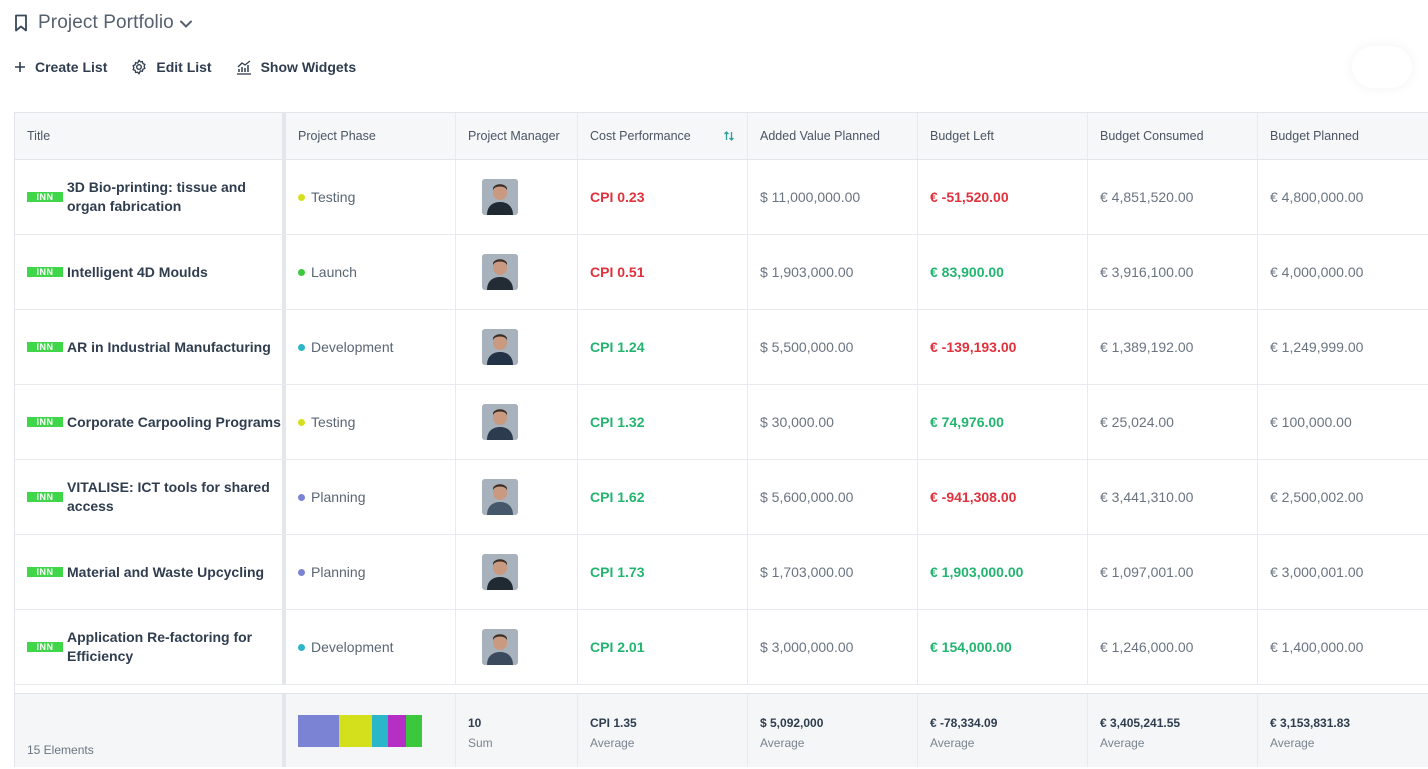  I want to click on col-budget-consumed: Budget Consumed, so click(1173, 136).